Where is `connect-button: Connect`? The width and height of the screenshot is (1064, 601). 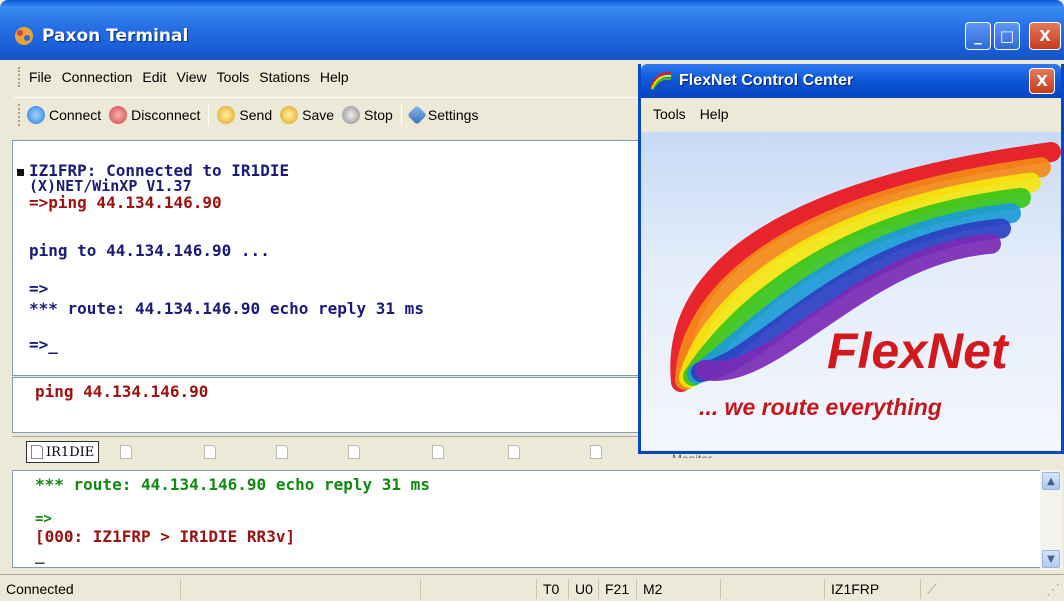
connect-button: Connect is located at coordinates (64, 114).